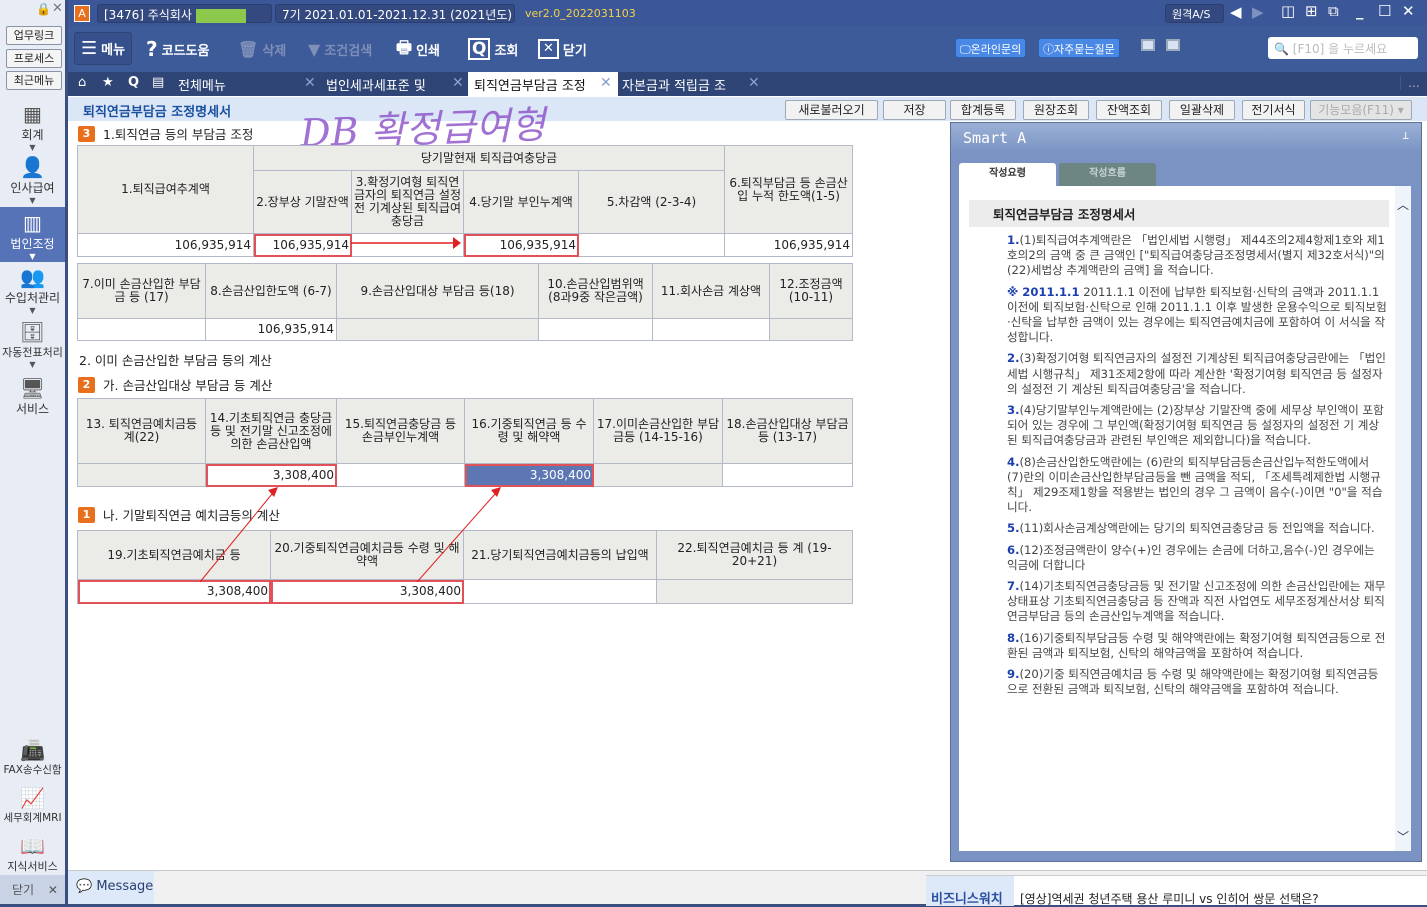 This screenshot has width=1427, height=907. What do you see at coordinates (1013, 410) in the screenshot?
I see `guide-item-number: 3.` at bounding box center [1013, 410].